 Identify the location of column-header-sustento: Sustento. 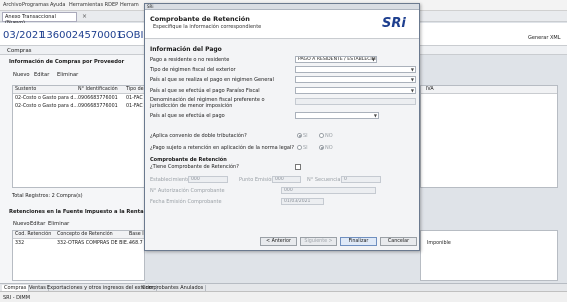
(25, 89).